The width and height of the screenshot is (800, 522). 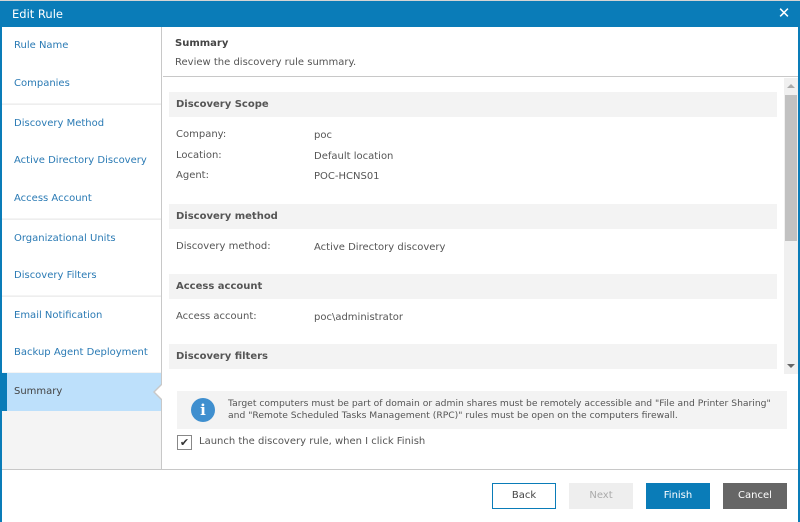 I want to click on info-icon: i, so click(x=203, y=410).